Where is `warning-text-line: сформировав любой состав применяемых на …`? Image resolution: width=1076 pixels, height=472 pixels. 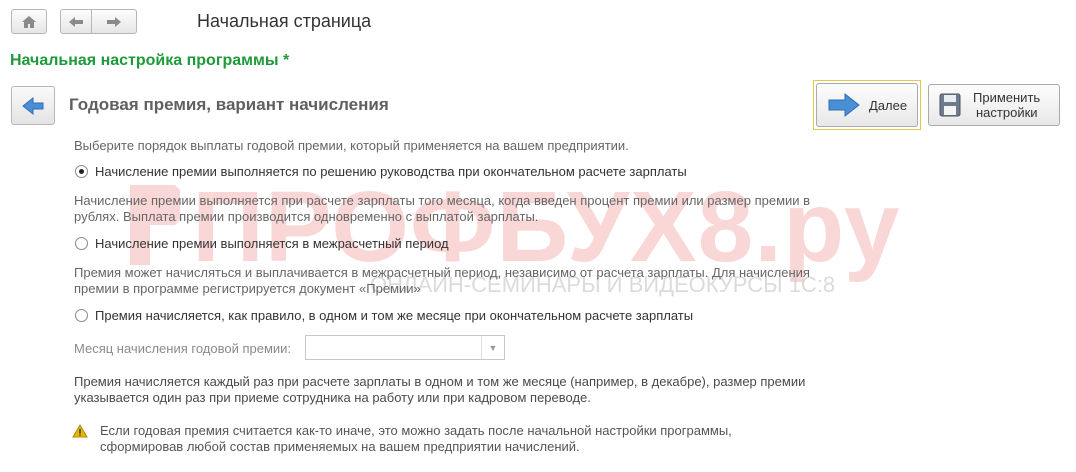 warning-text-line: сформировав любой состав применяемых на … is located at coordinates (340, 446).